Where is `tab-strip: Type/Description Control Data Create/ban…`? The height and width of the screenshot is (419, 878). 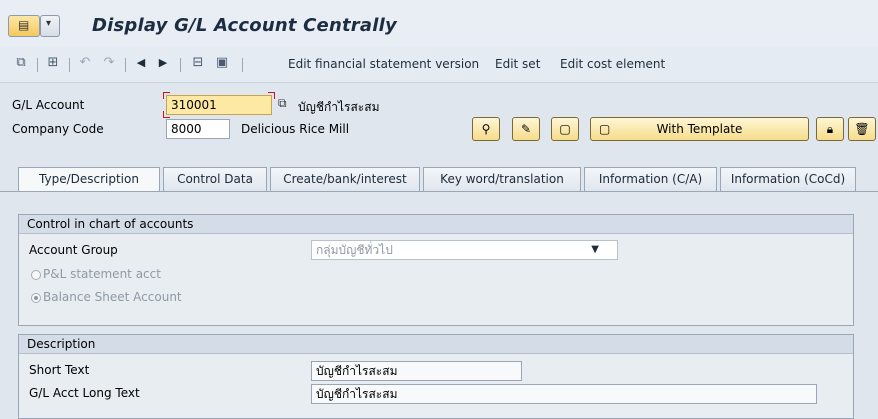
tab-strip: Type/Description Control Data Create/ban… is located at coordinates (439, 179).